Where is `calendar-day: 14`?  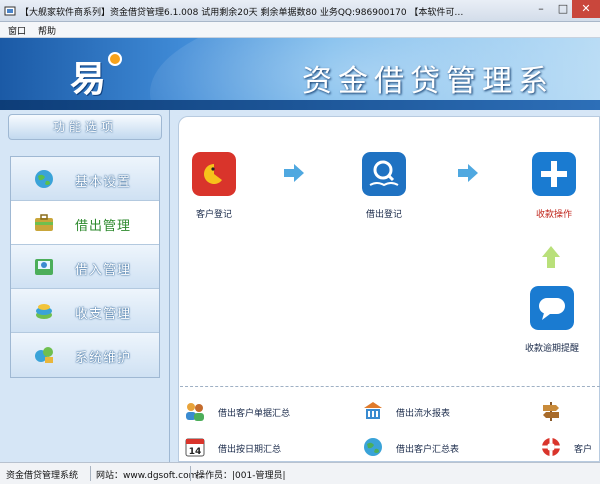
calendar-day: 14 is located at coordinates (195, 452).